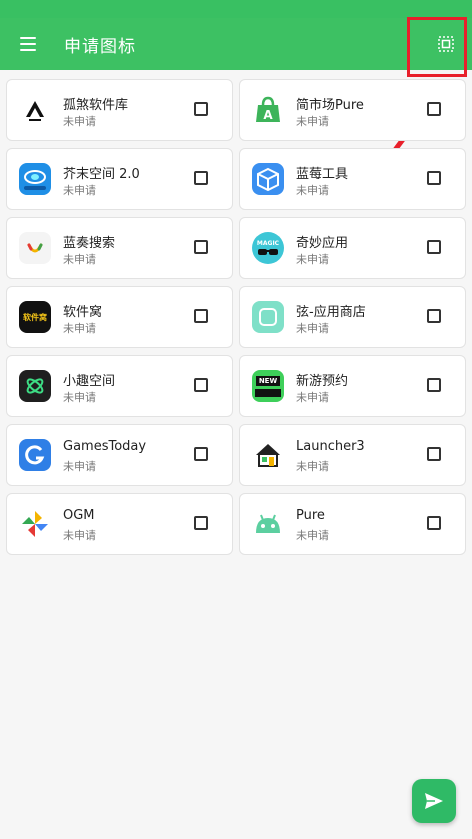  I want to click on app-name: 蓝莓工具, so click(322, 174).